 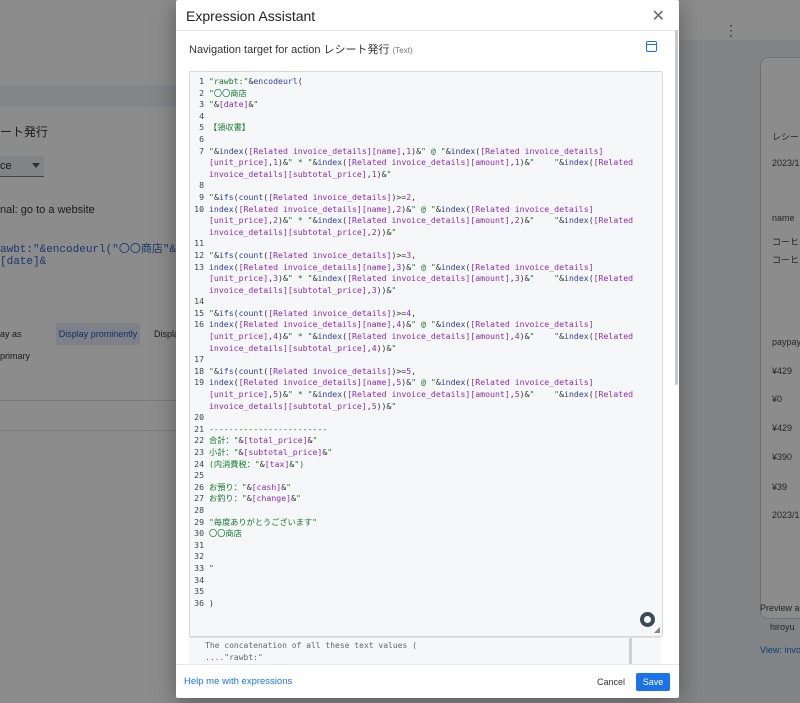 I want to click on dialog-title: Expression Assistant, so click(x=251, y=16).